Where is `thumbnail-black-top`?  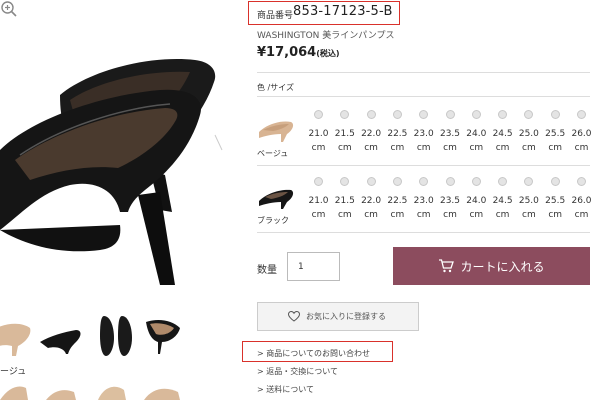 thumbnail-black-top is located at coordinates (119, 336).